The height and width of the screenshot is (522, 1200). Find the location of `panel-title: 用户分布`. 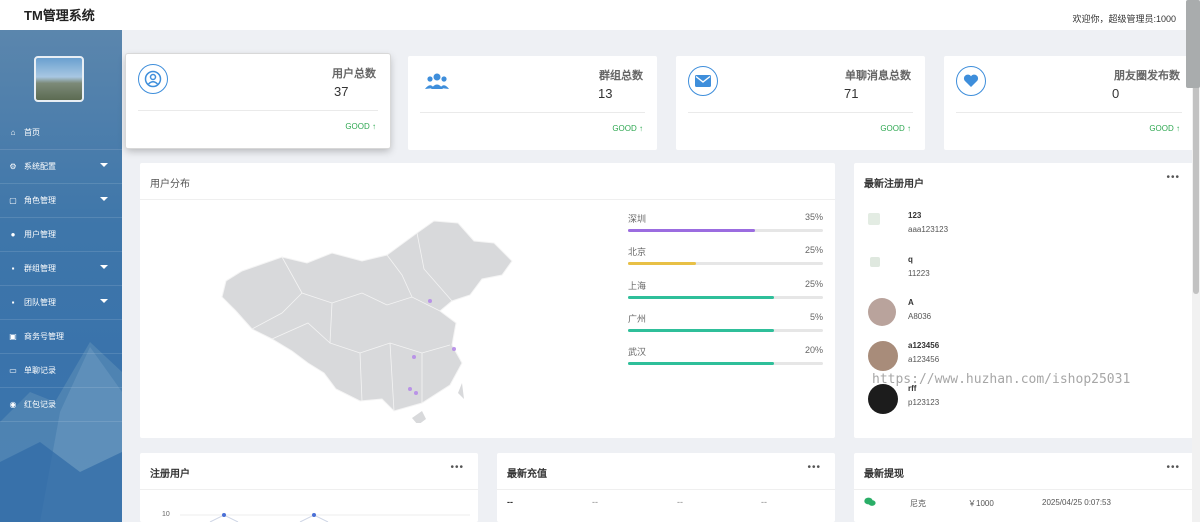

panel-title: 用户分布 is located at coordinates (170, 184).